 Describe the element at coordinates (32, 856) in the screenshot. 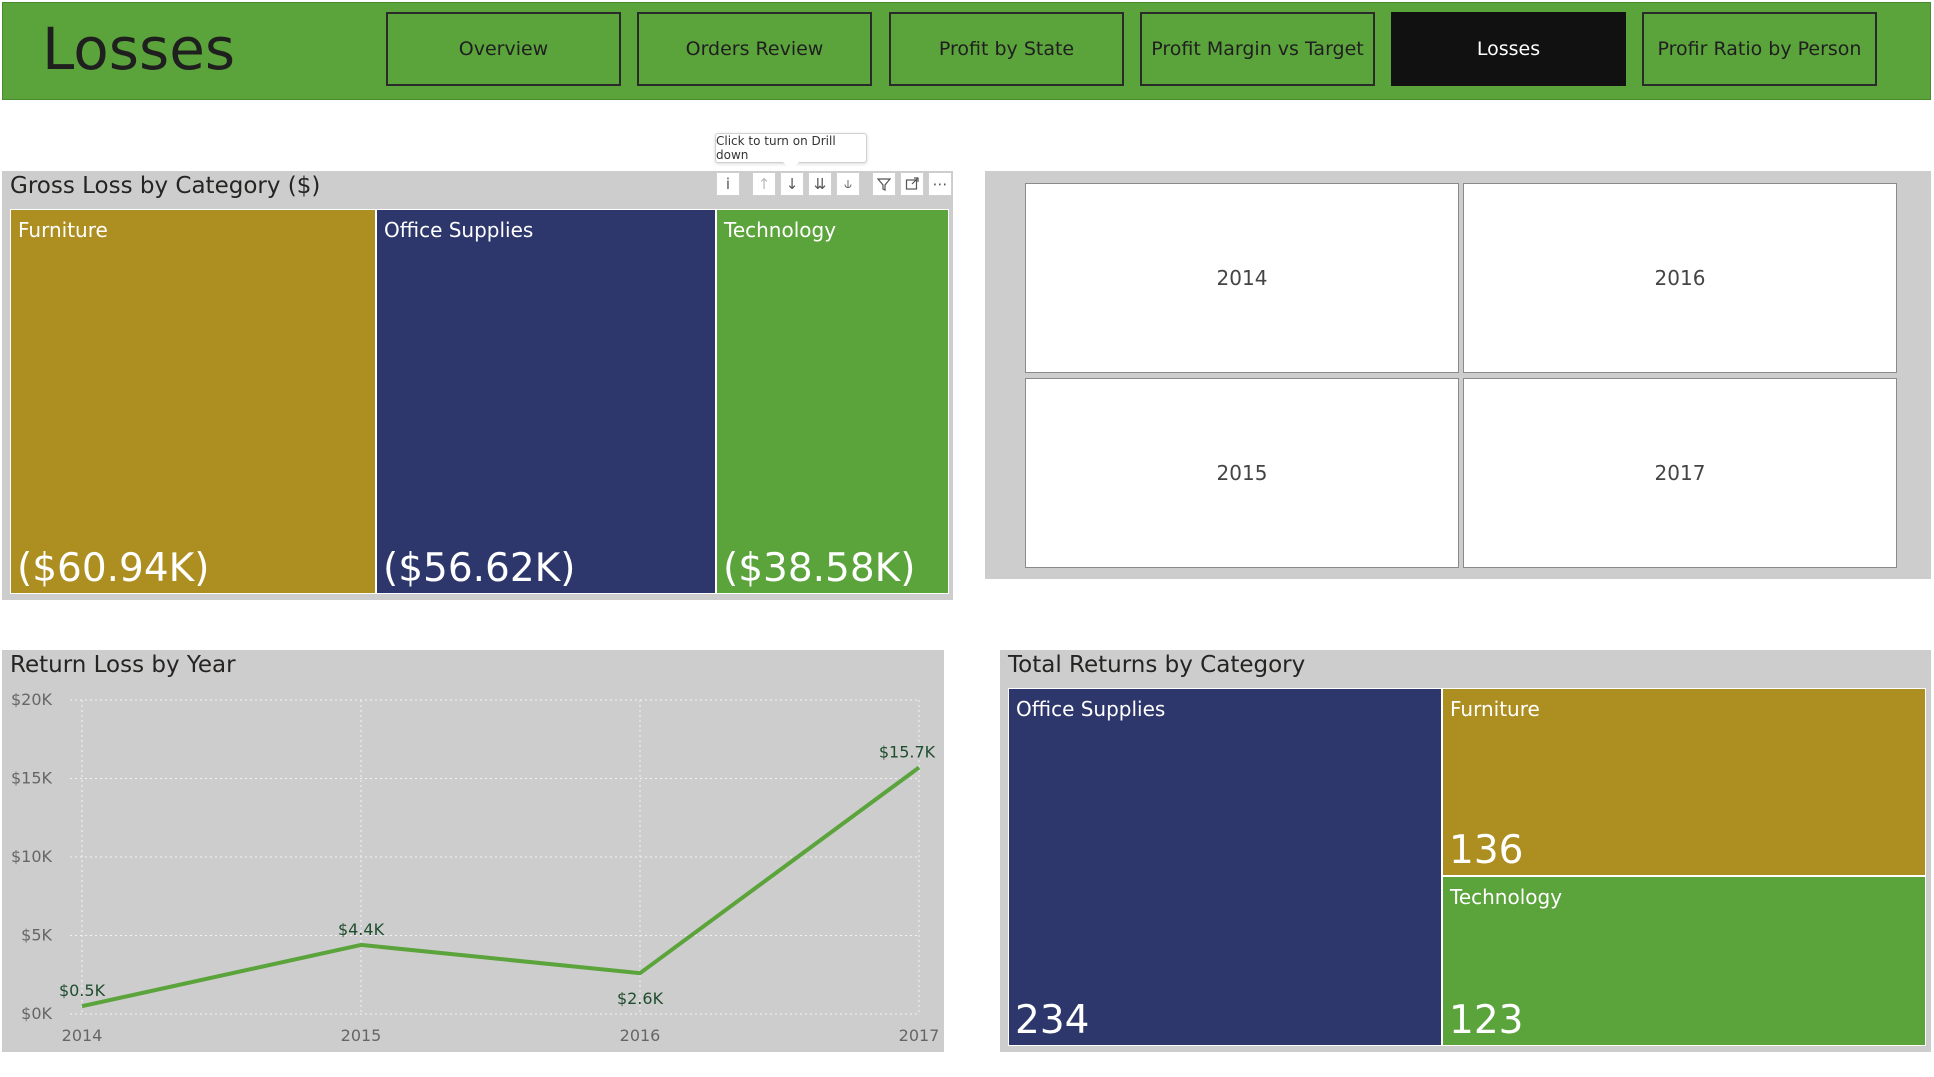

I see `y-tick-label: $10K` at that location.